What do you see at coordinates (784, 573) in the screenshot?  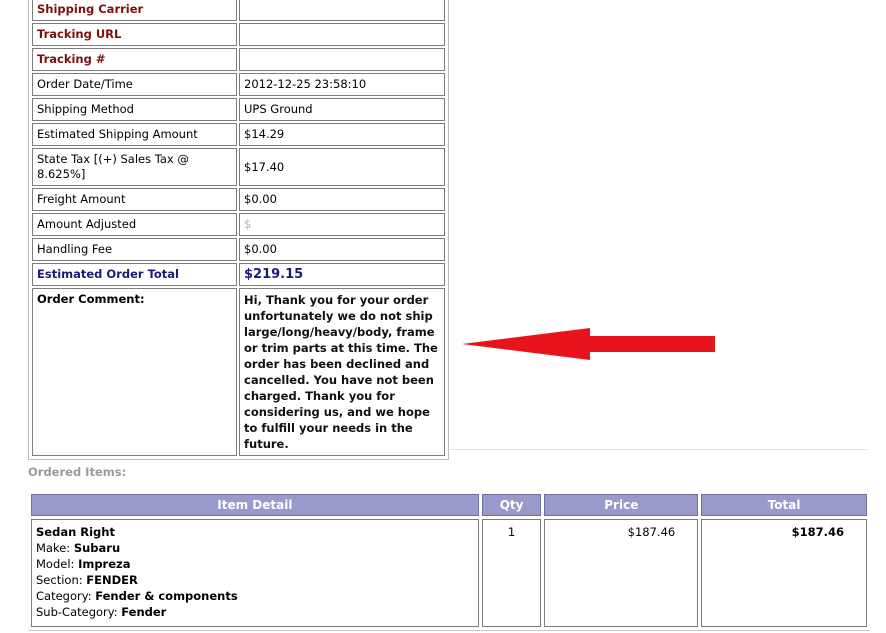 I see `item-total: $187.46` at bounding box center [784, 573].